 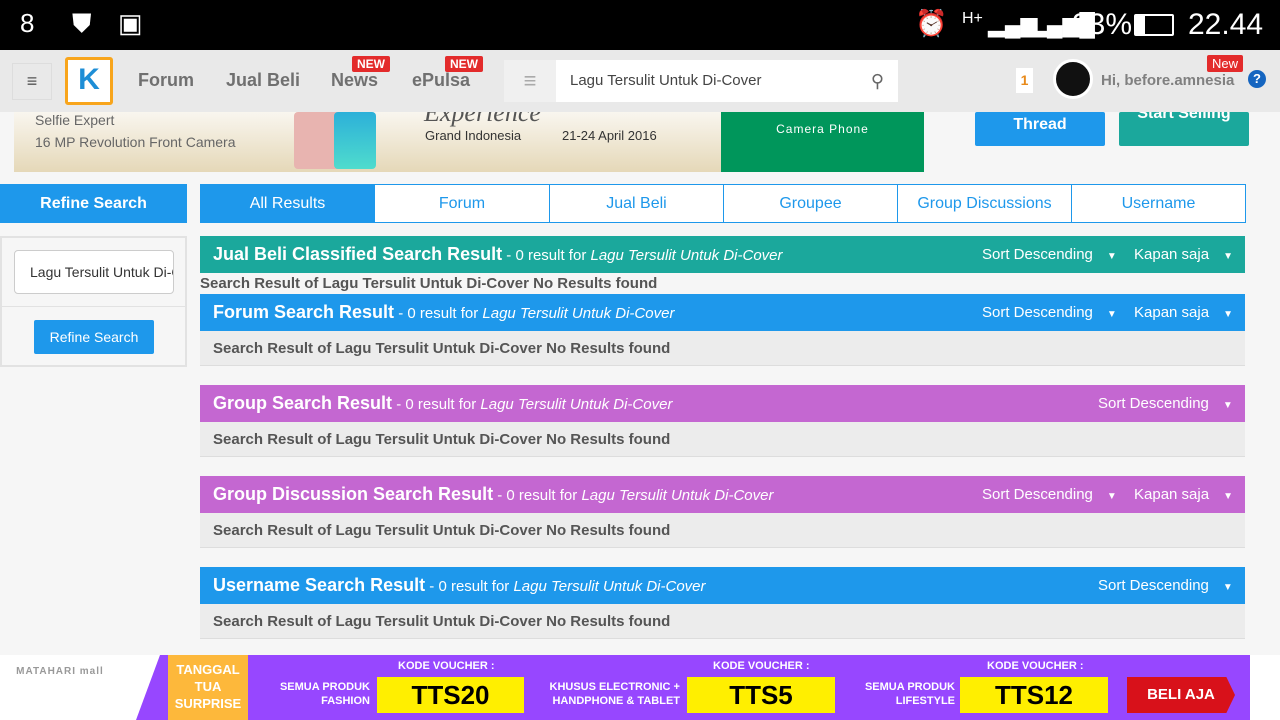 I want to click on clock: 22.44, so click(x=1226, y=24).